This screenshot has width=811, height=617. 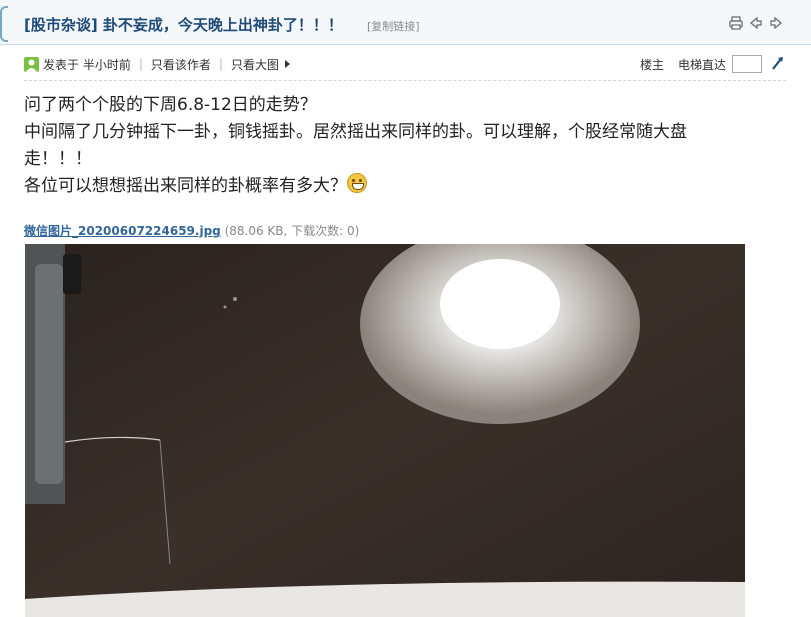 What do you see at coordinates (4, 24) in the screenshot?
I see `header-bracket-decoration` at bounding box center [4, 24].